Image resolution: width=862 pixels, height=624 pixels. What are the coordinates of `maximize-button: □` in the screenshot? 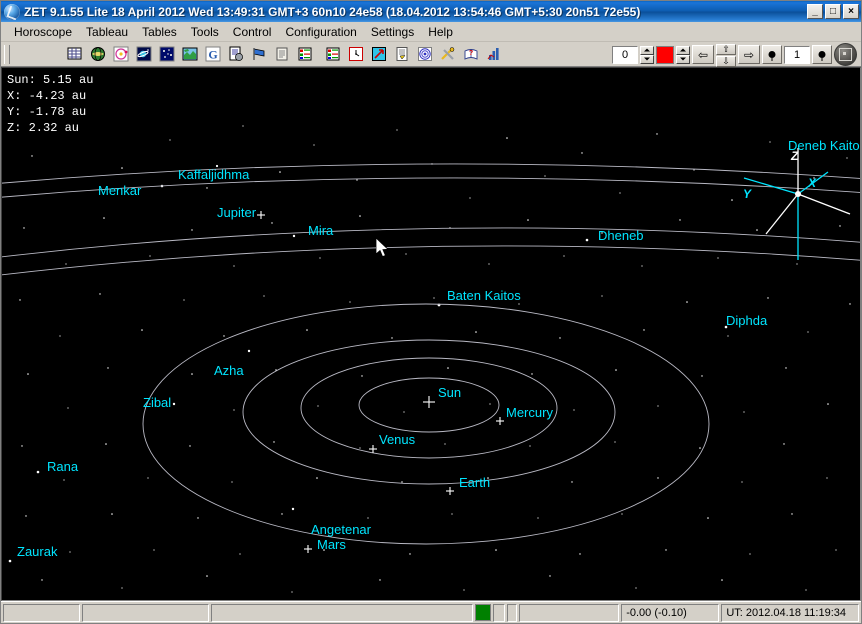 It's located at (833, 11).